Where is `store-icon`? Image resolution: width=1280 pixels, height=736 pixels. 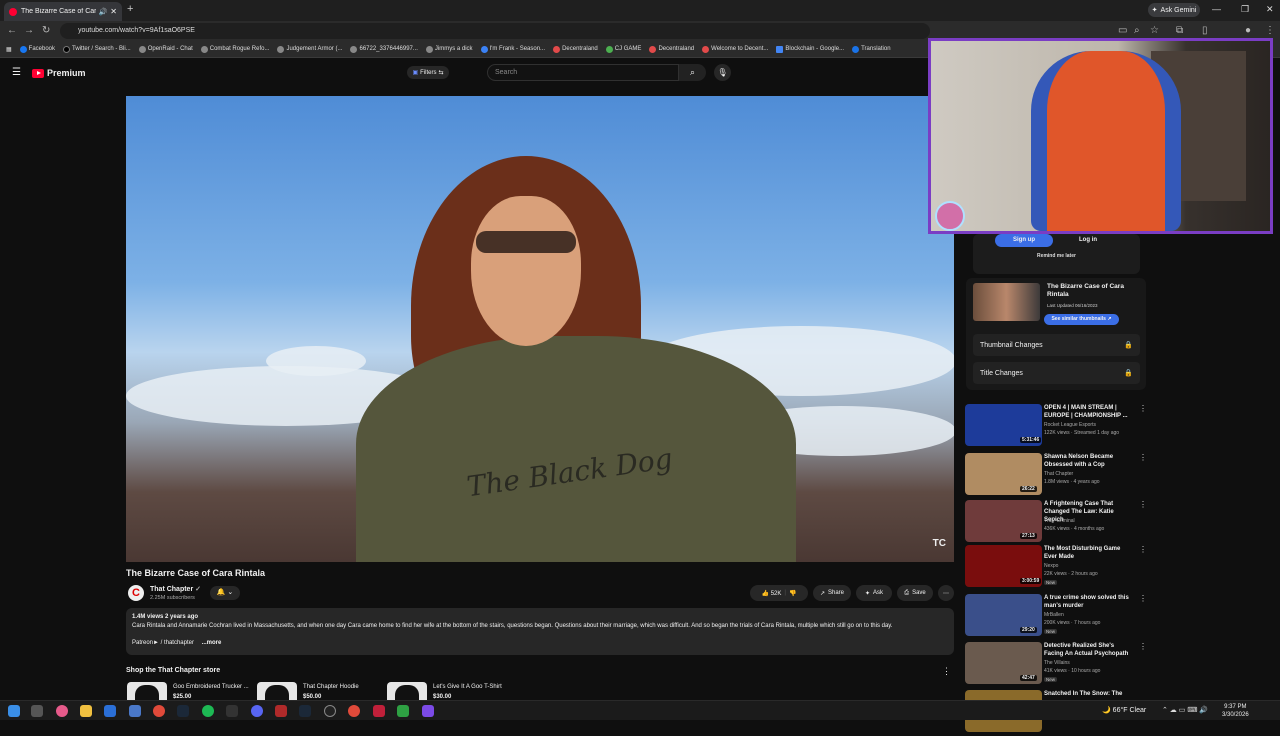
store-icon is located at coordinates (135, 711).